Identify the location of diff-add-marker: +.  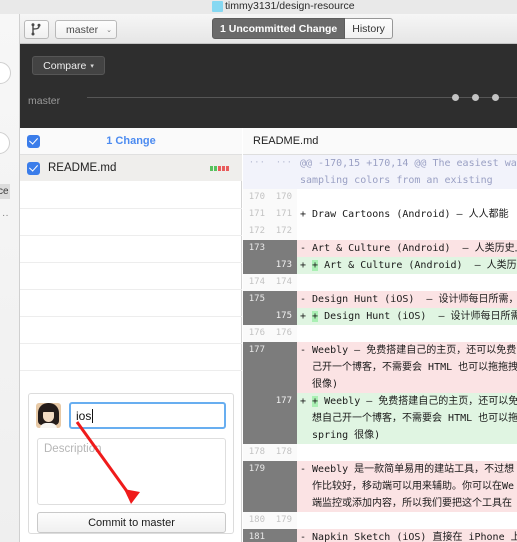
(315, 265).